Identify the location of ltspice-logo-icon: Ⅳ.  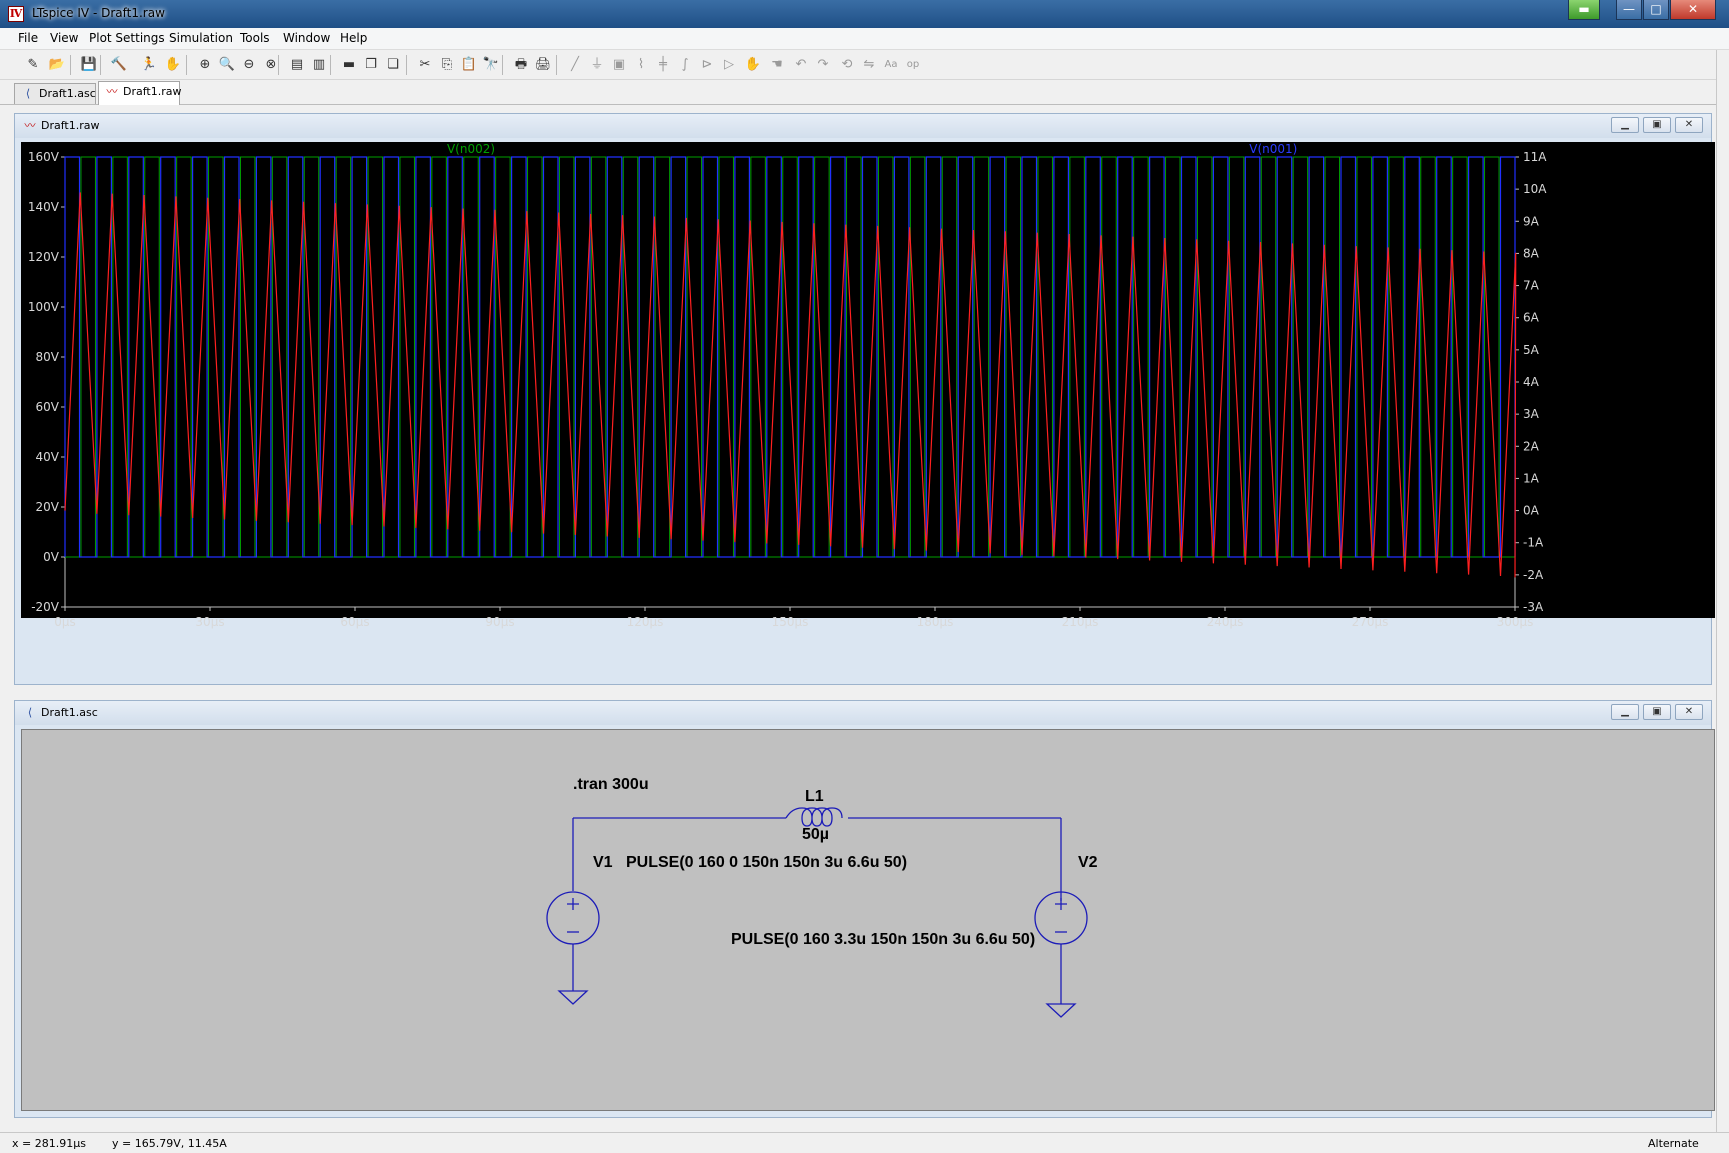
(16, 14).